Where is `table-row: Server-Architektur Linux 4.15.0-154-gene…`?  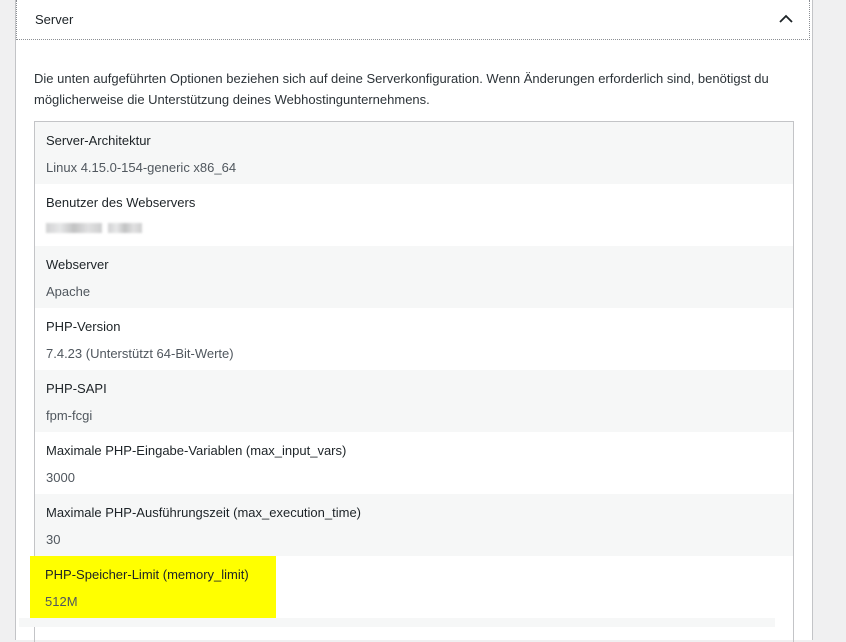 table-row: Server-Architektur Linux 4.15.0-154-gene… is located at coordinates (414, 153).